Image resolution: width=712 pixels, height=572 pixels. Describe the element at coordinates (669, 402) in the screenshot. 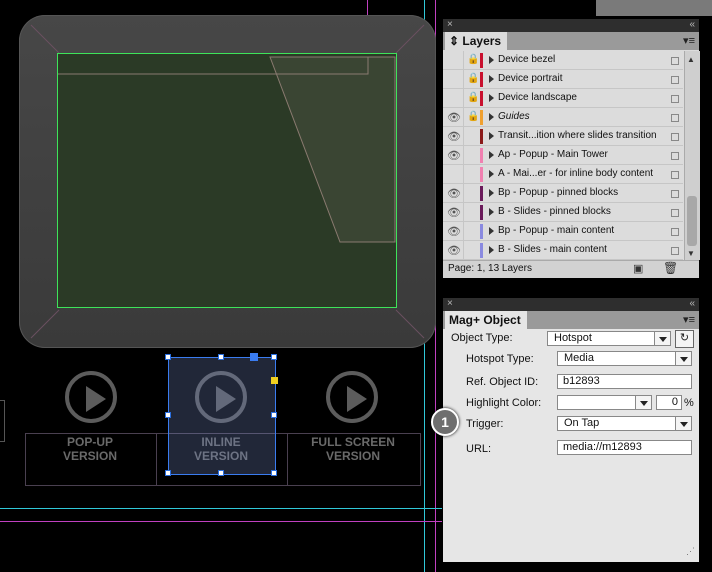

I see `highlight-percent-input: 0` at that location.